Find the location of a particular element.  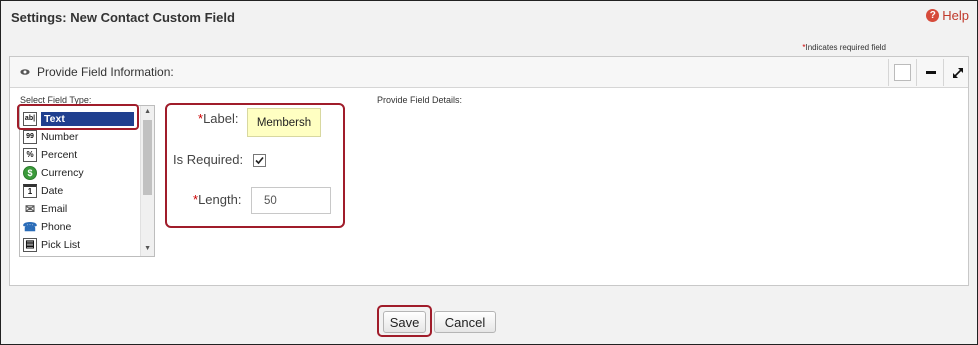

field-type-label: Currency is located at coordinates (62, 172).